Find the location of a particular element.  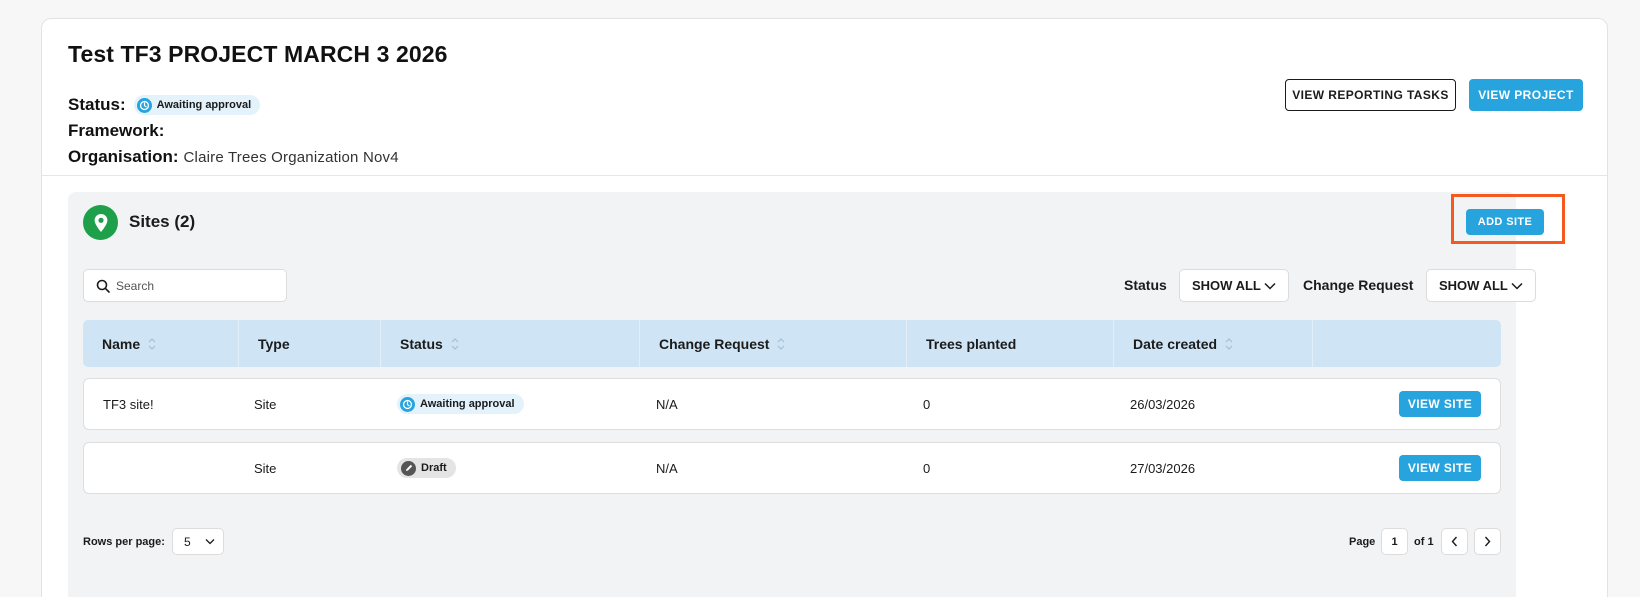

rows-per-page-value: 5 is located at coordinates (187, 541).